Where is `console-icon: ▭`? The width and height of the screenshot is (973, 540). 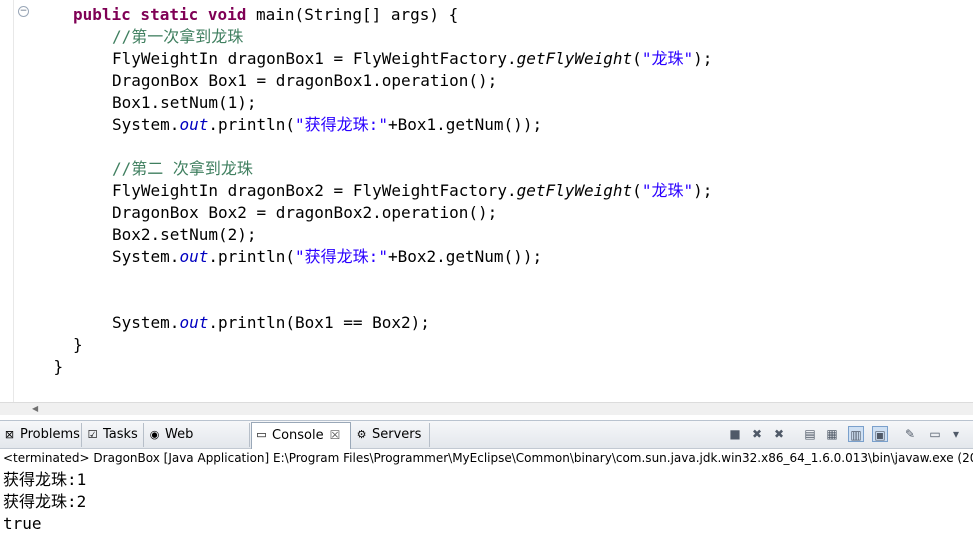 console-icon: ▭ is located at coordinates (261, 434).